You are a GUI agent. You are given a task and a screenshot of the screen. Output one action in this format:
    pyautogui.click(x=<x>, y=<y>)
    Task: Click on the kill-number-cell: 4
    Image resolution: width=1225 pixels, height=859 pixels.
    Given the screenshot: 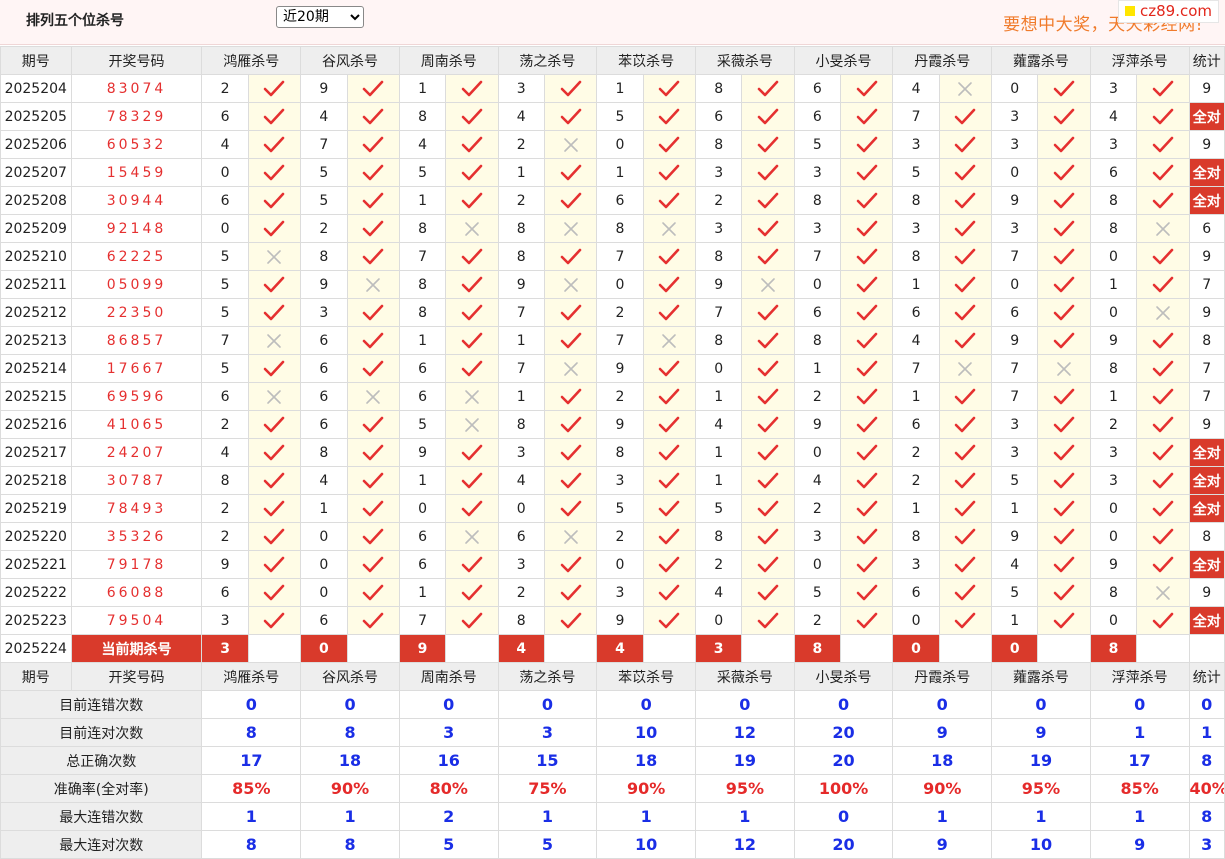 What is the action you would take?
    pyautogui.click(x=916, y=340)
    